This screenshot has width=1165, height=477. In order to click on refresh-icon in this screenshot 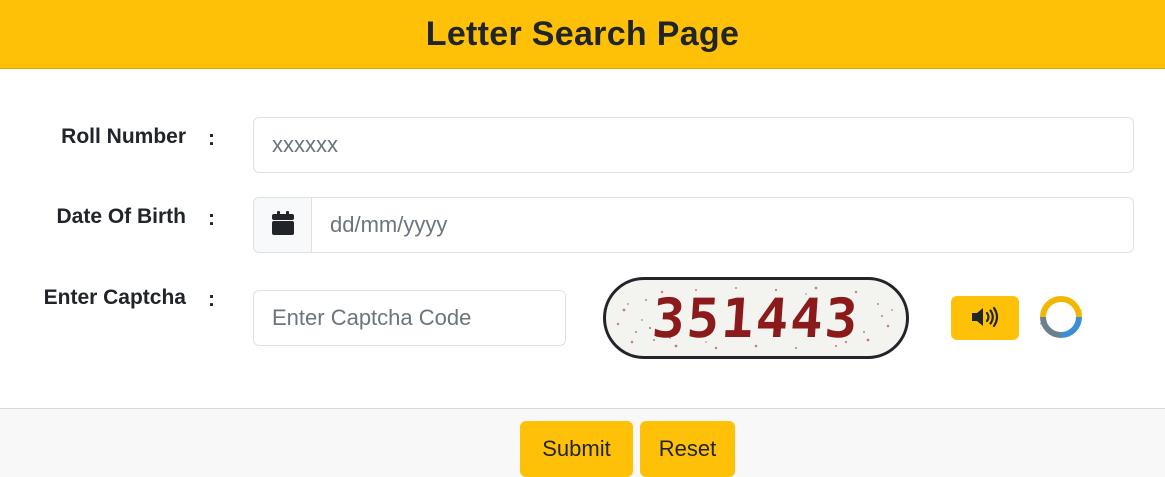, I will do `click(1061, 318)`.